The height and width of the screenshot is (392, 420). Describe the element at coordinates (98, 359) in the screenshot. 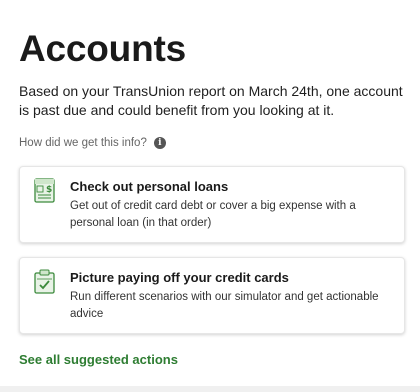

I see `see-all-suggested-actions-link: See all suggested actions` at that location.